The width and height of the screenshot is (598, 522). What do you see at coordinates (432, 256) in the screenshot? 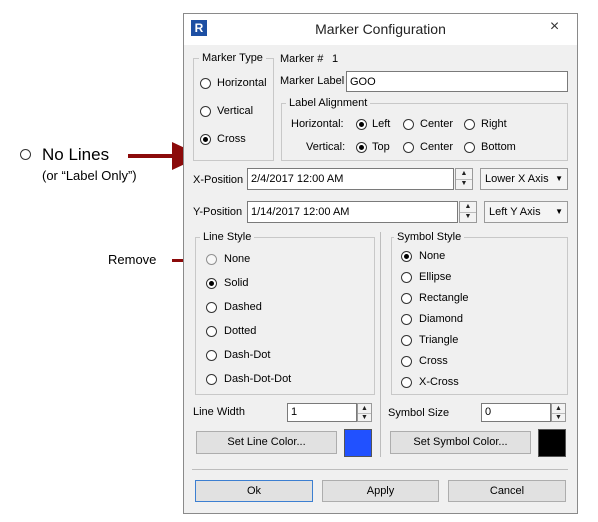
I see `symbol-none-label: None` at bounding box center [432, 256].